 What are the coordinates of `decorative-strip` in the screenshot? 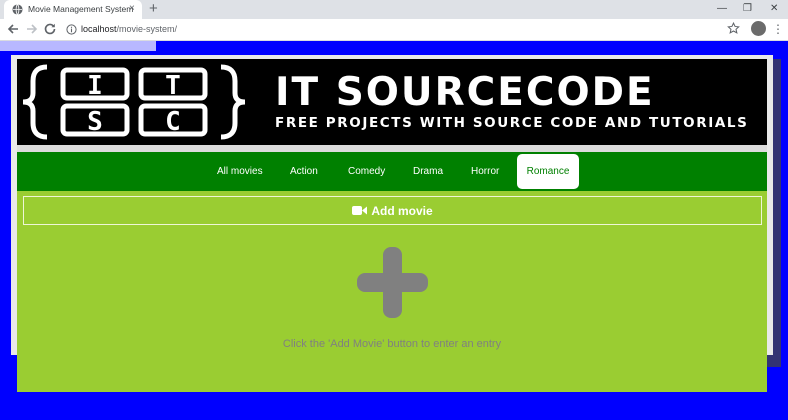 It's located at (78, 46).